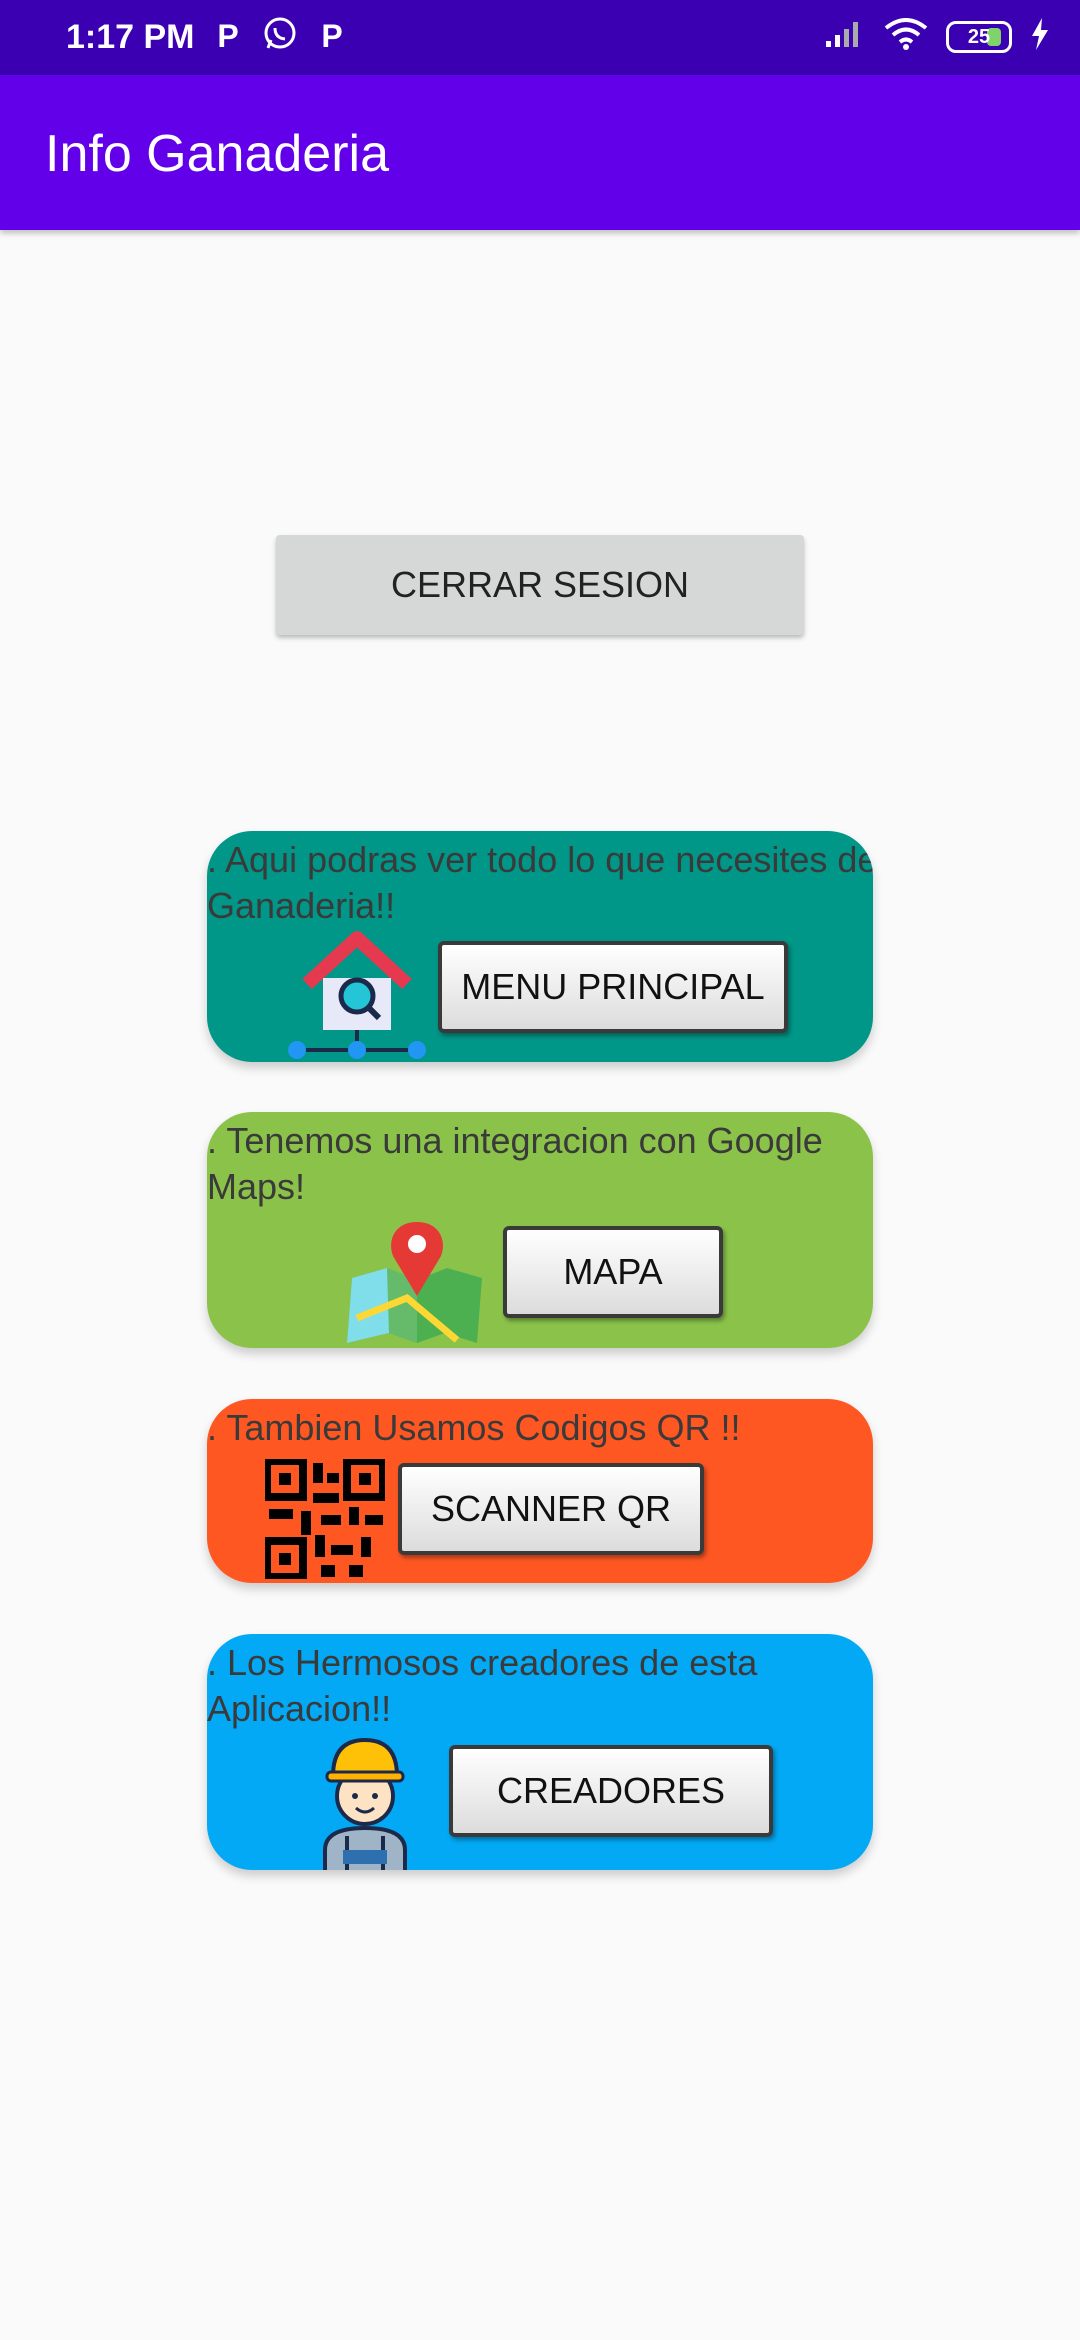 This screenshot has width=1080, height=2340. Describe the element at coordinates (613, 987) in the screenshot. I see `menu-principal-button: MENU PRINCIPAL` at that location.